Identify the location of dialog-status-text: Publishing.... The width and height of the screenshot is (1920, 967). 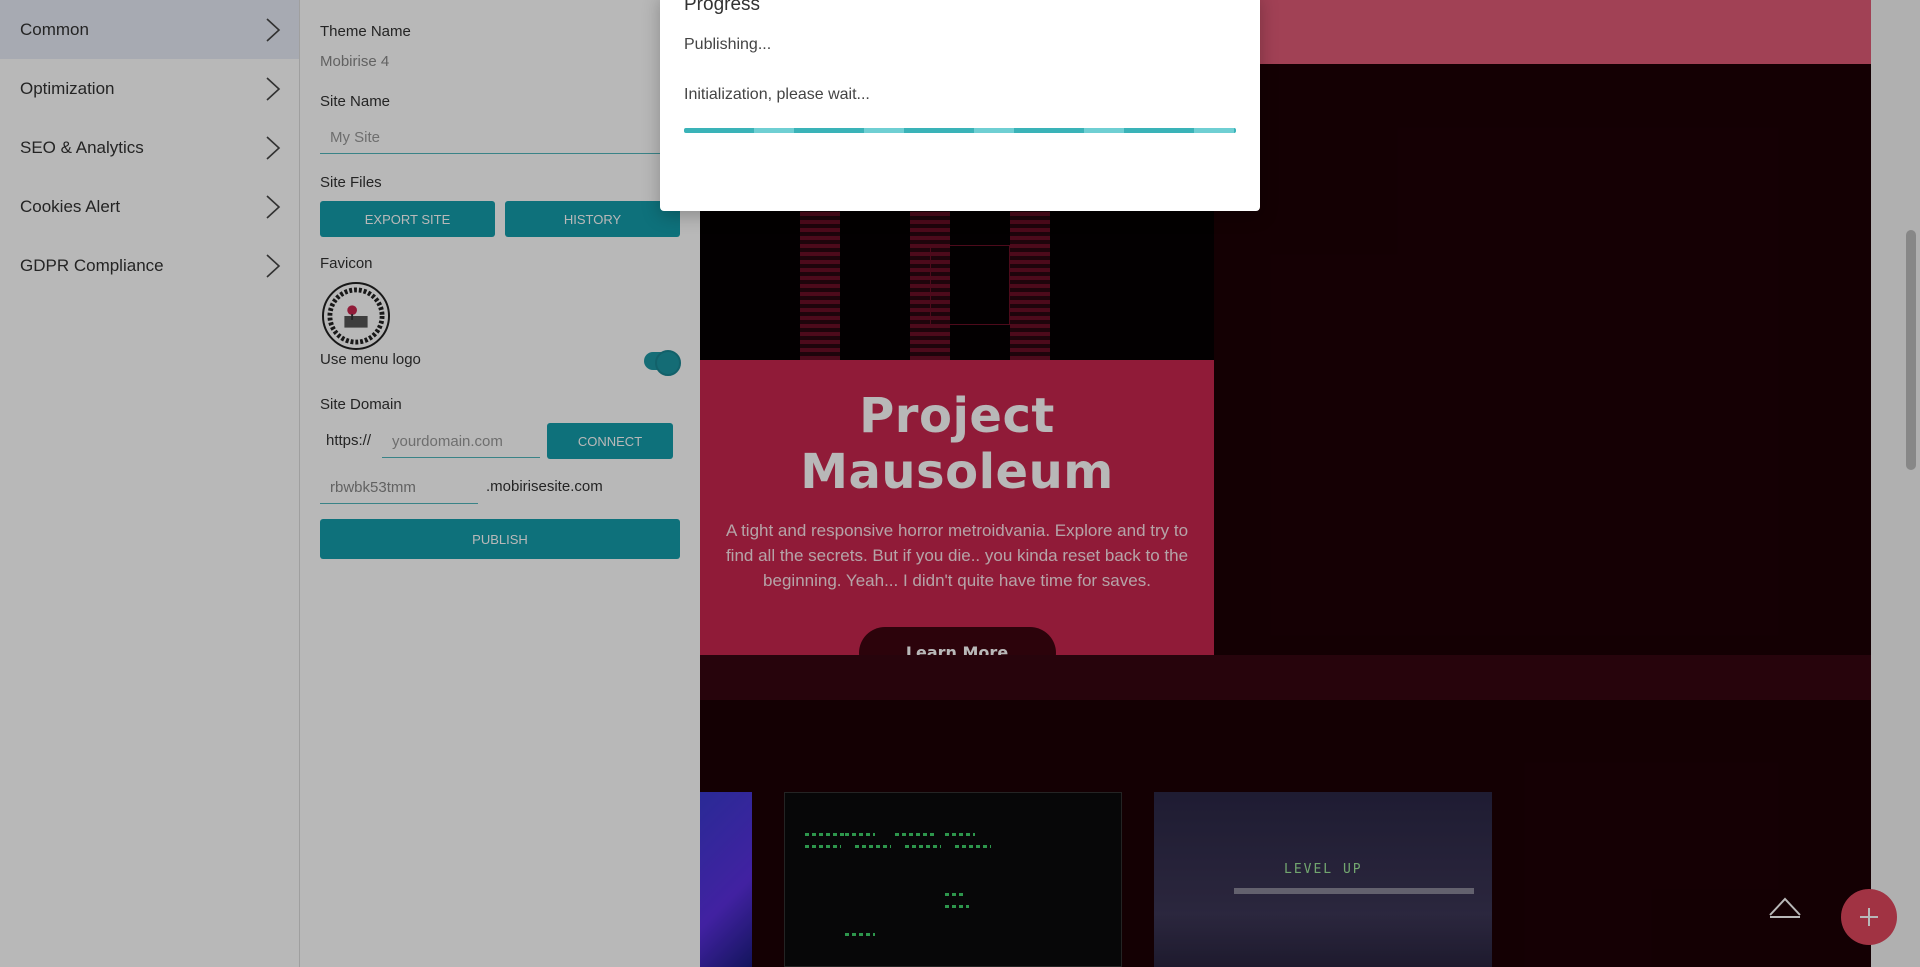
(728, 44).